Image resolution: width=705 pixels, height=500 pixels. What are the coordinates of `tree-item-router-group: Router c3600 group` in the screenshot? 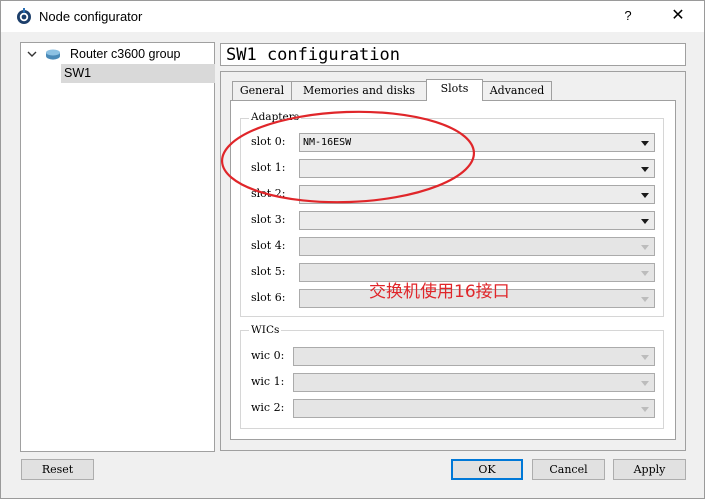 It's located at (117, 54).